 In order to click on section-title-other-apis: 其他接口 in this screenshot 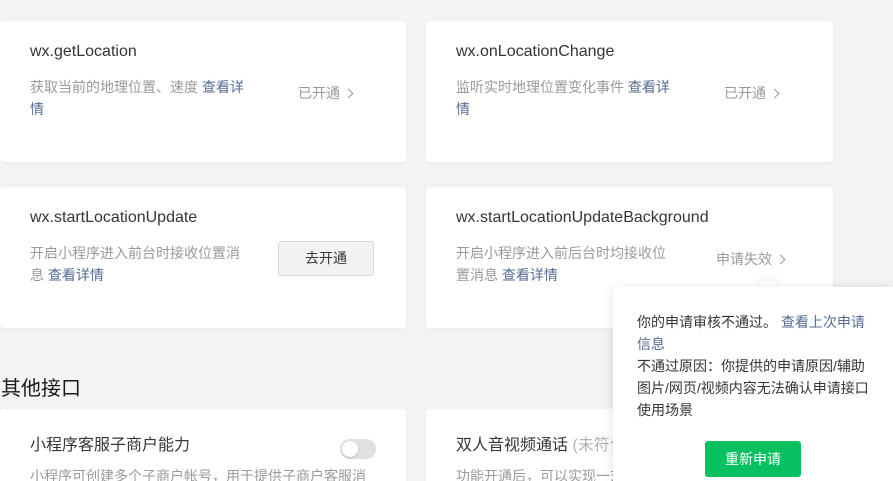, I will do `click(41, 389)`.